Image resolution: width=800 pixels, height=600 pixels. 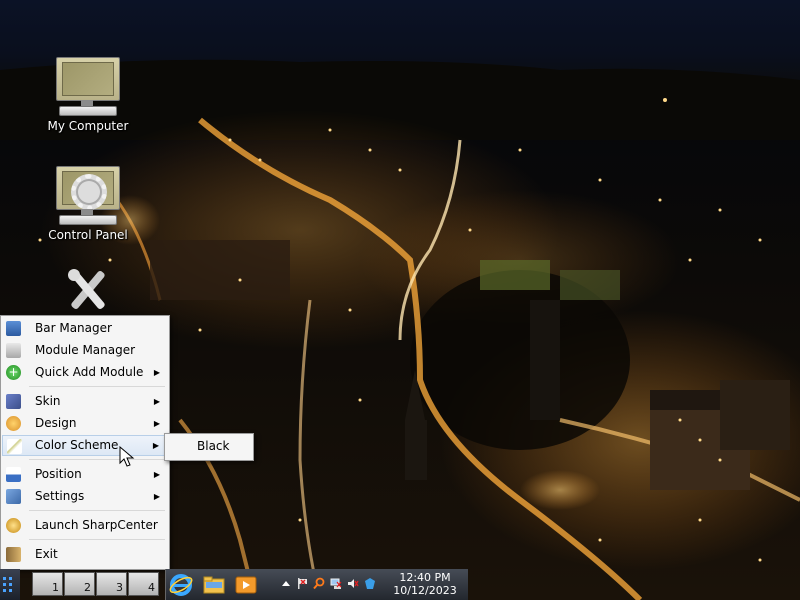 What do you see at coordinates (13, 350) in the screenshot?
I see `module-manager-icon` at bounding box center [13, 350].